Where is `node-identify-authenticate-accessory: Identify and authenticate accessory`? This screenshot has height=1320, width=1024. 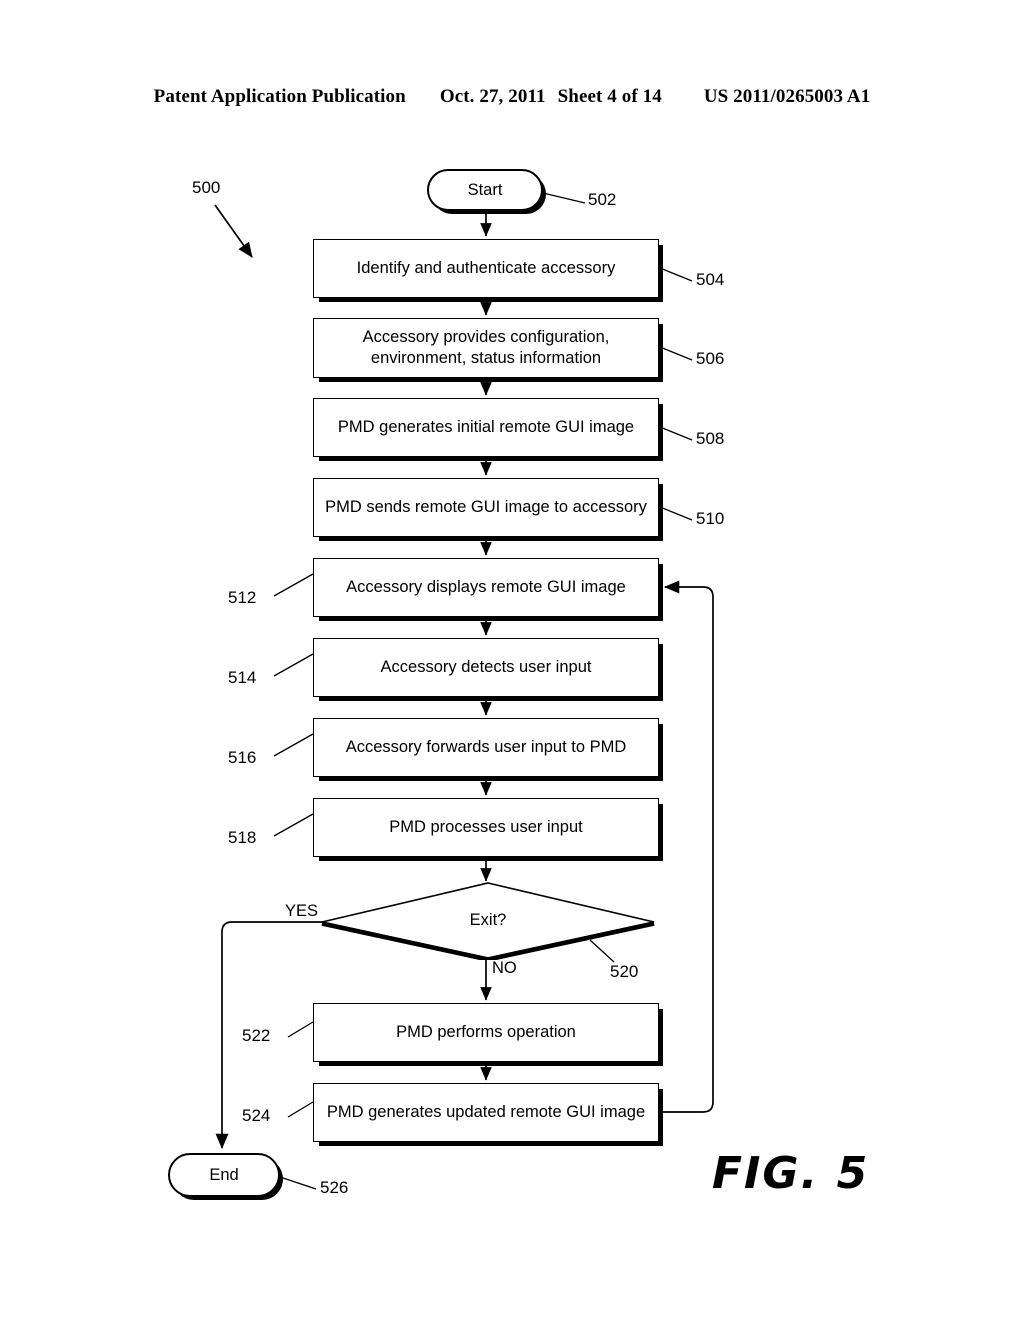
node-identify-authenticate-accessory: Identify and authenticate accessory is located at coordinates (486, 268).